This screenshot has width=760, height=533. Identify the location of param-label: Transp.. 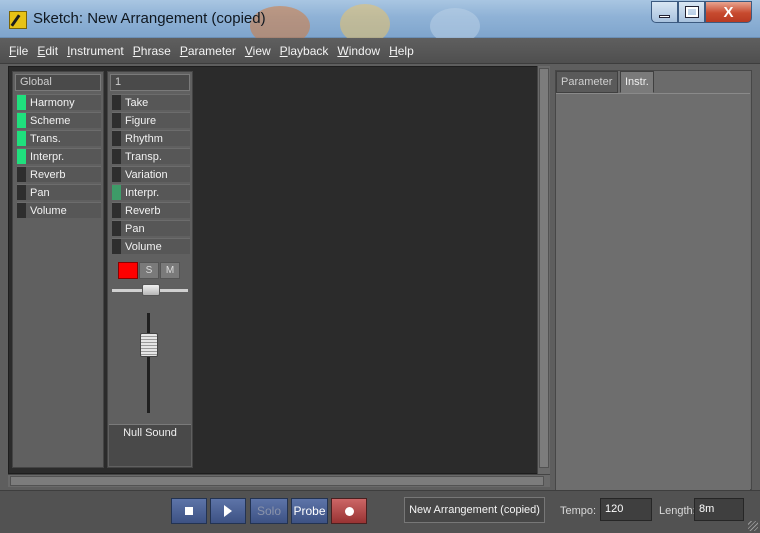
(143, 156).